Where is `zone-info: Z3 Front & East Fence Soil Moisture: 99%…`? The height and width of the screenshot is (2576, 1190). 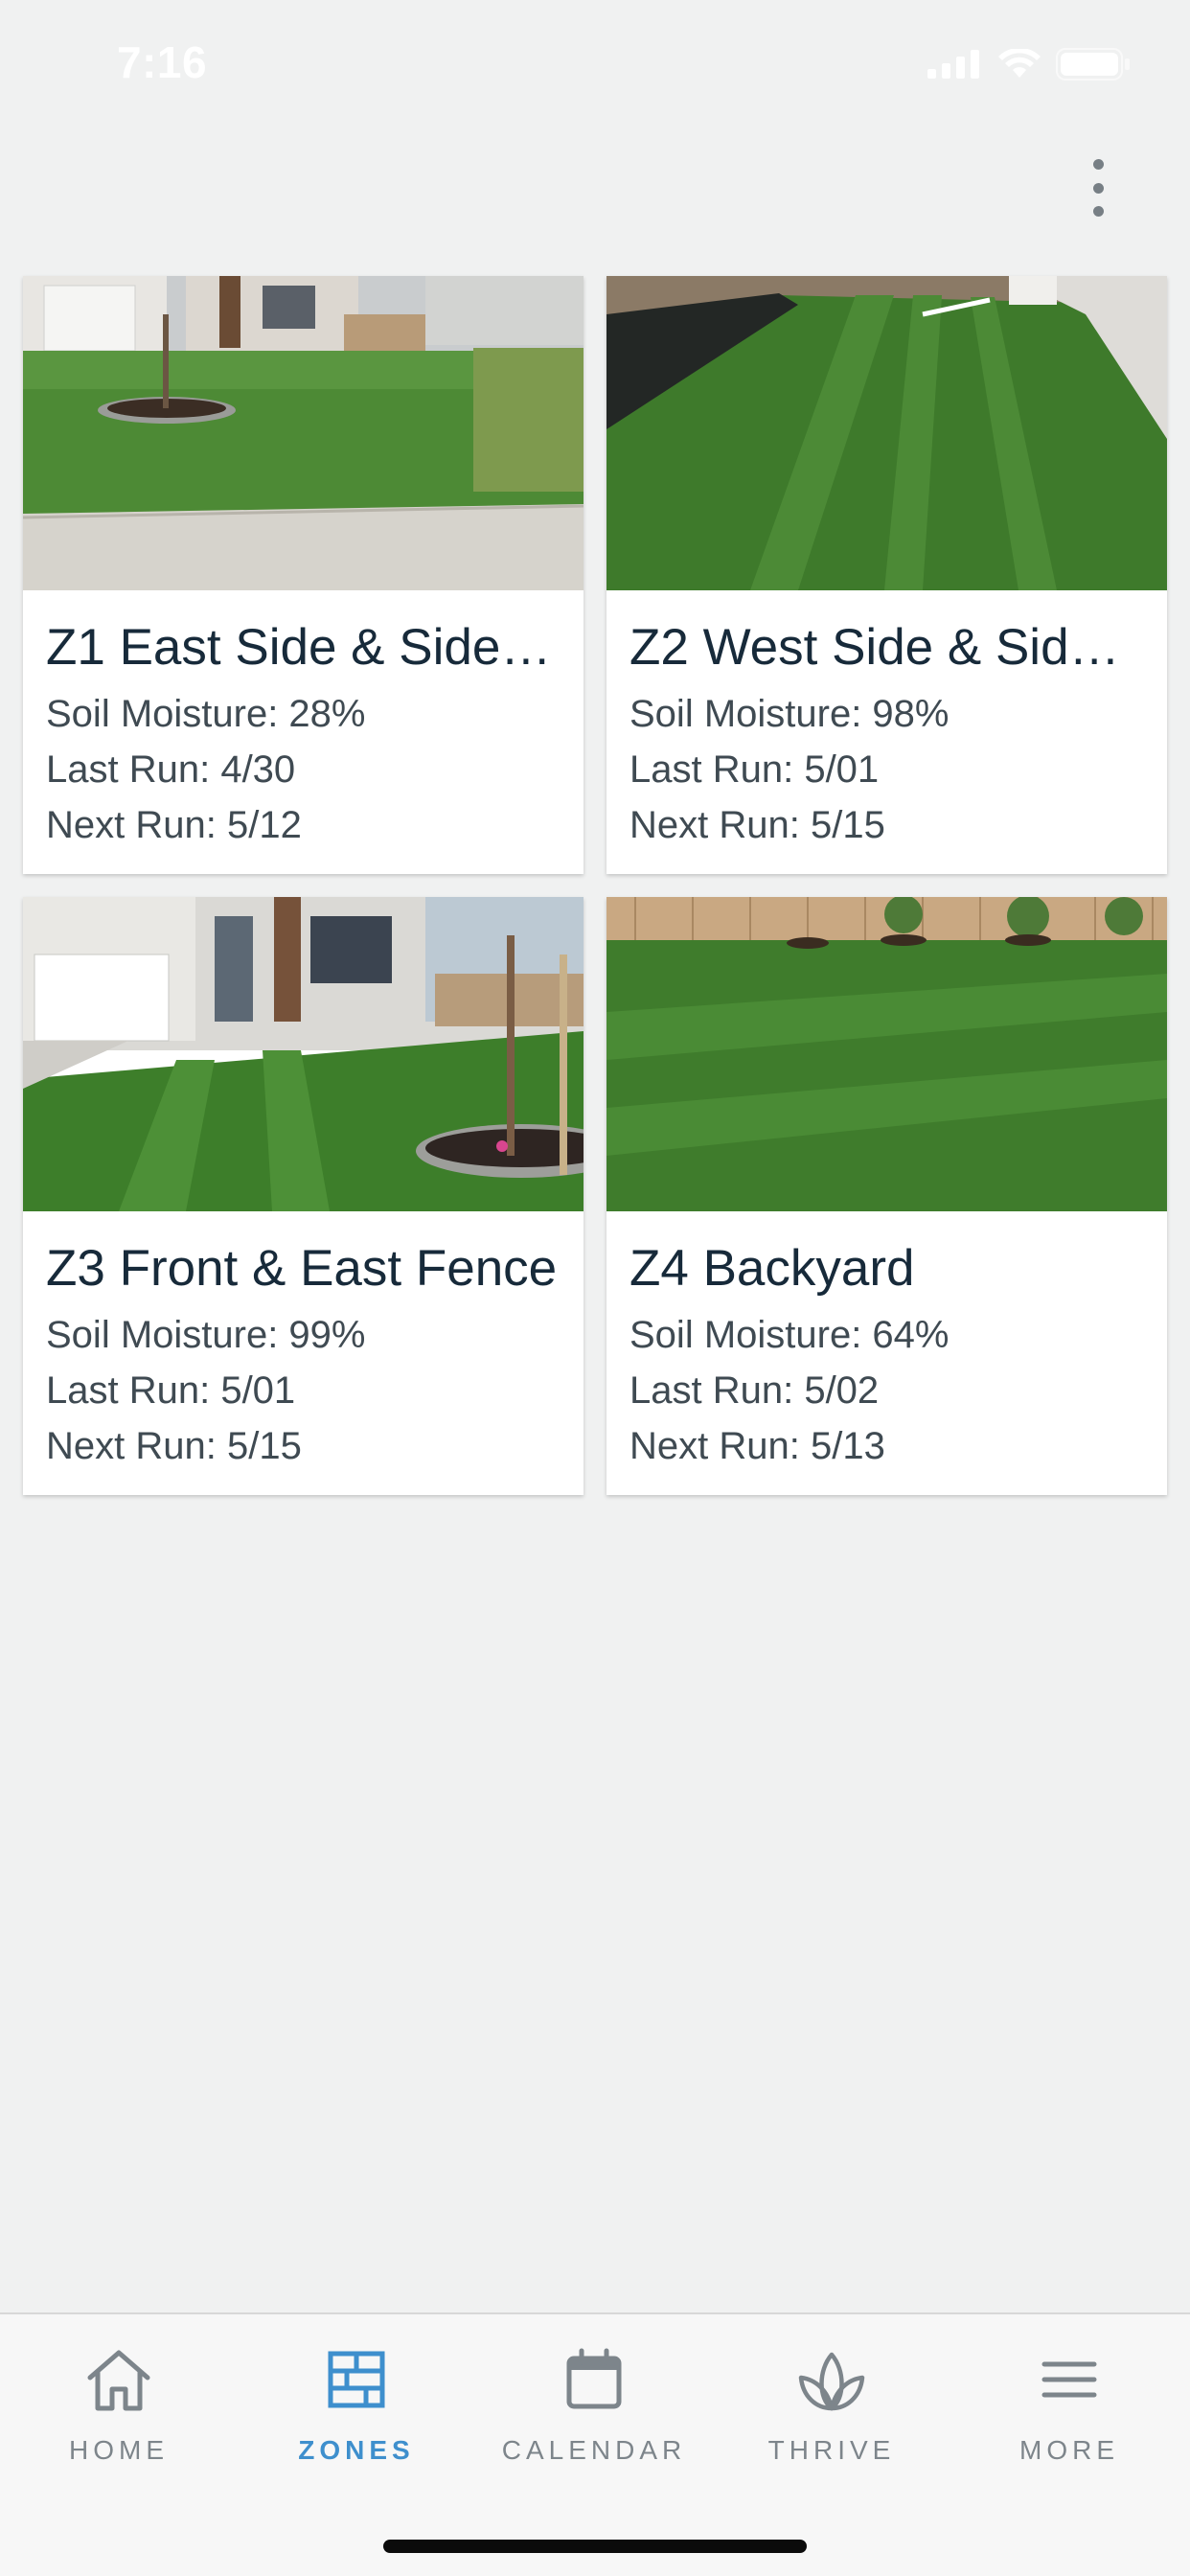 zone-info: Z3 Front & East Fence Soil Moisture: 99%… is located at coordinates (303, 1342).